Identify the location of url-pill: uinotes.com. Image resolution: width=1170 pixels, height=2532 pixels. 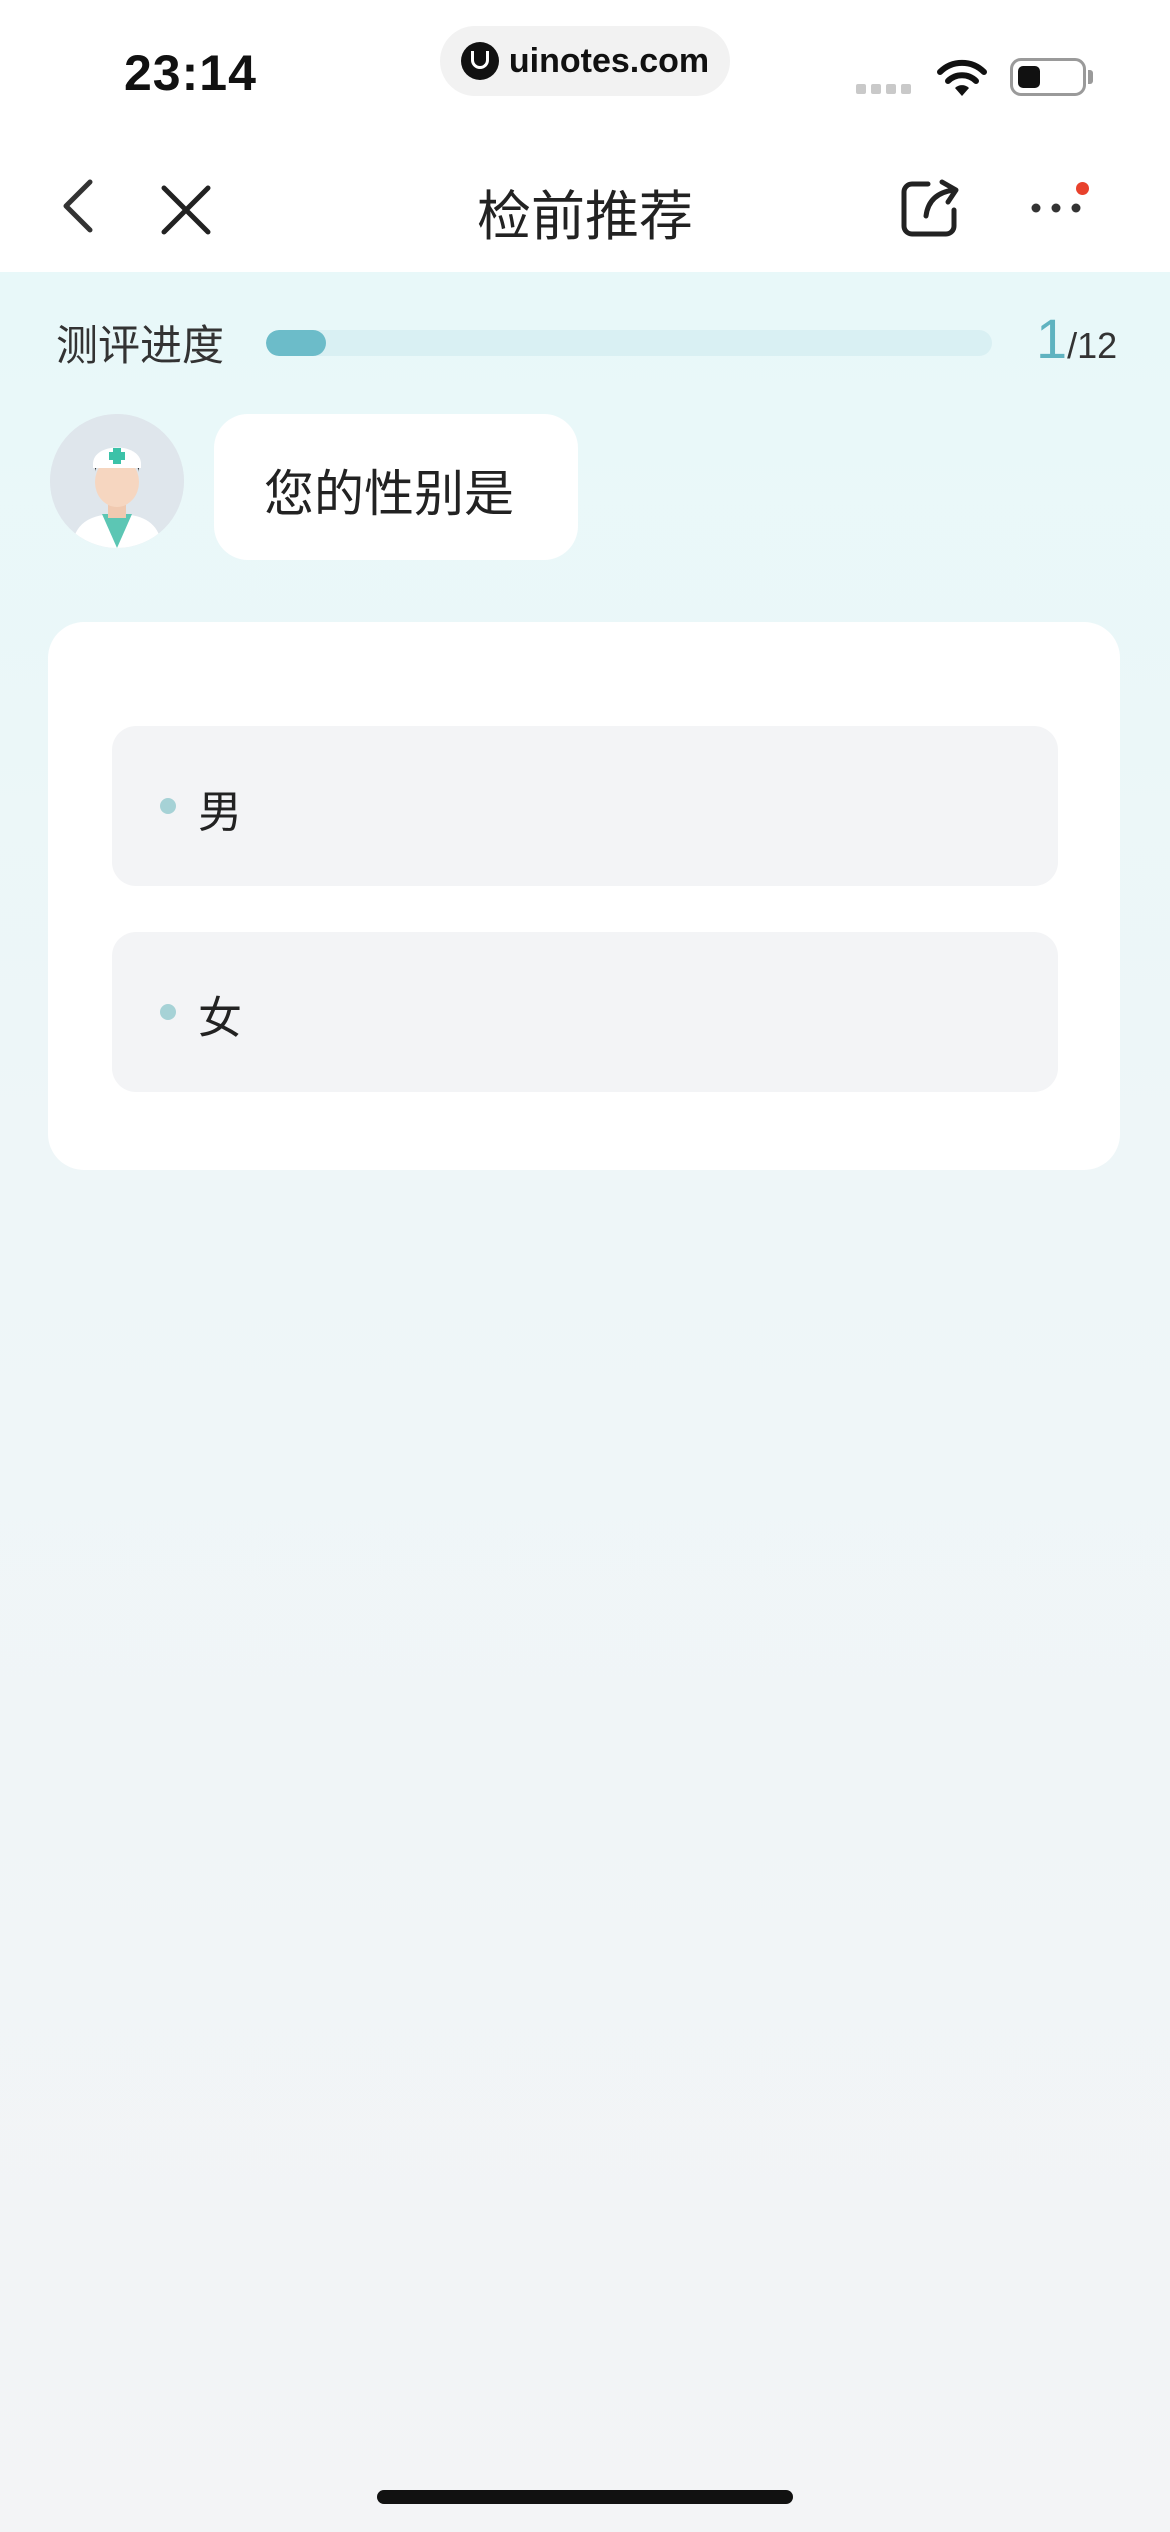
(585, 61).